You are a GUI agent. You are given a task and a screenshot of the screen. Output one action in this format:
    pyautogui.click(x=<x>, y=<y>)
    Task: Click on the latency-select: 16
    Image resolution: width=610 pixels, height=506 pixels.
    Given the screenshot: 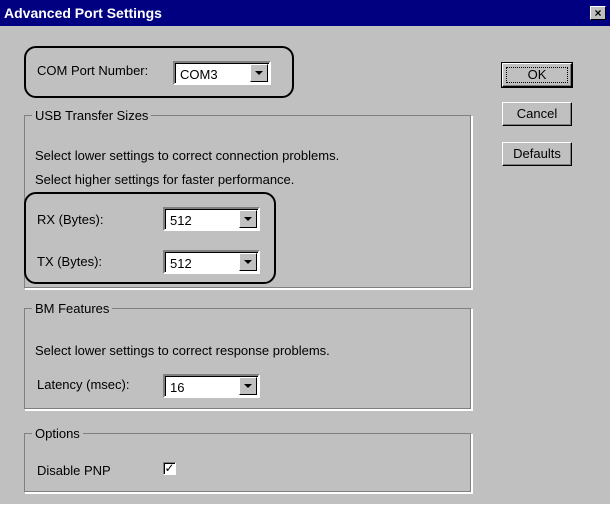 What is the action you would take?
    pyautogui.click(x=211, y=386)
    